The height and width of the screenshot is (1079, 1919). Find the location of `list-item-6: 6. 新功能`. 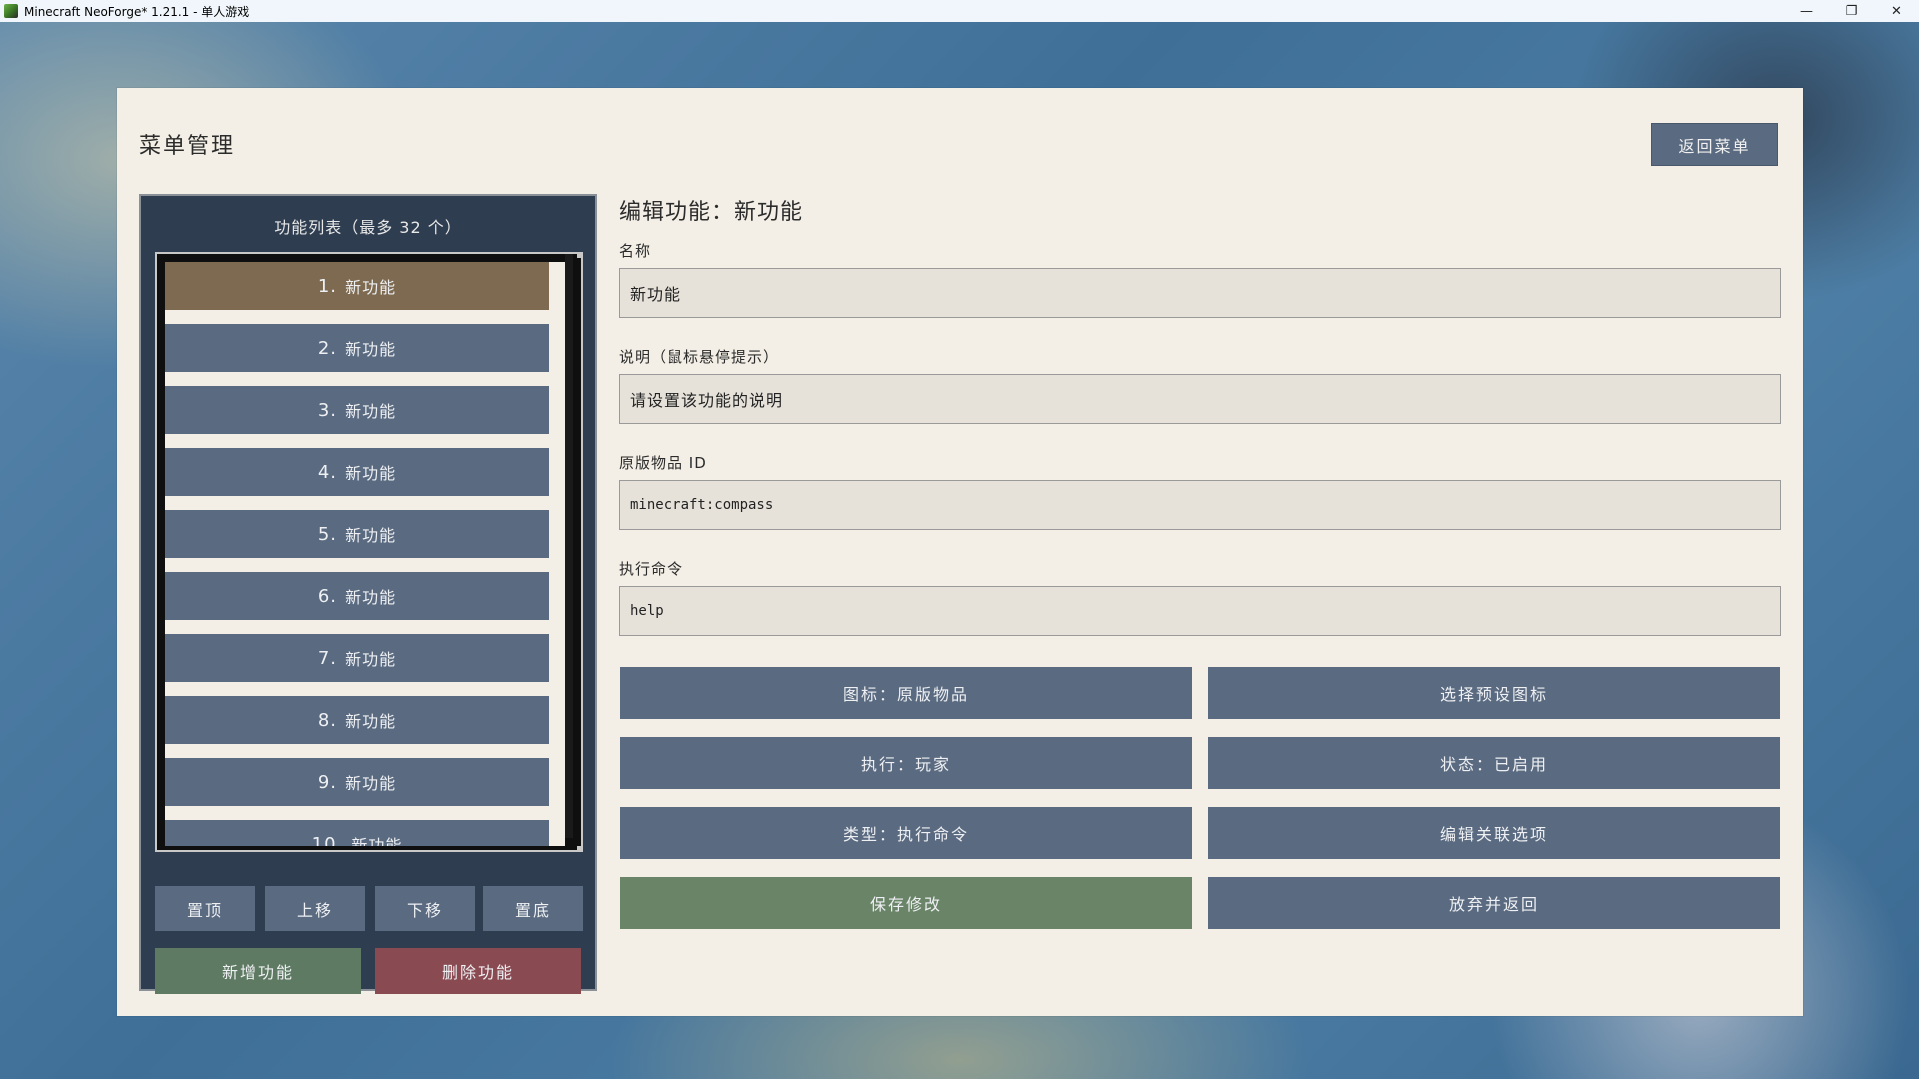

list-item-6: 6. 新功能 is located at coordinates (357, 596).